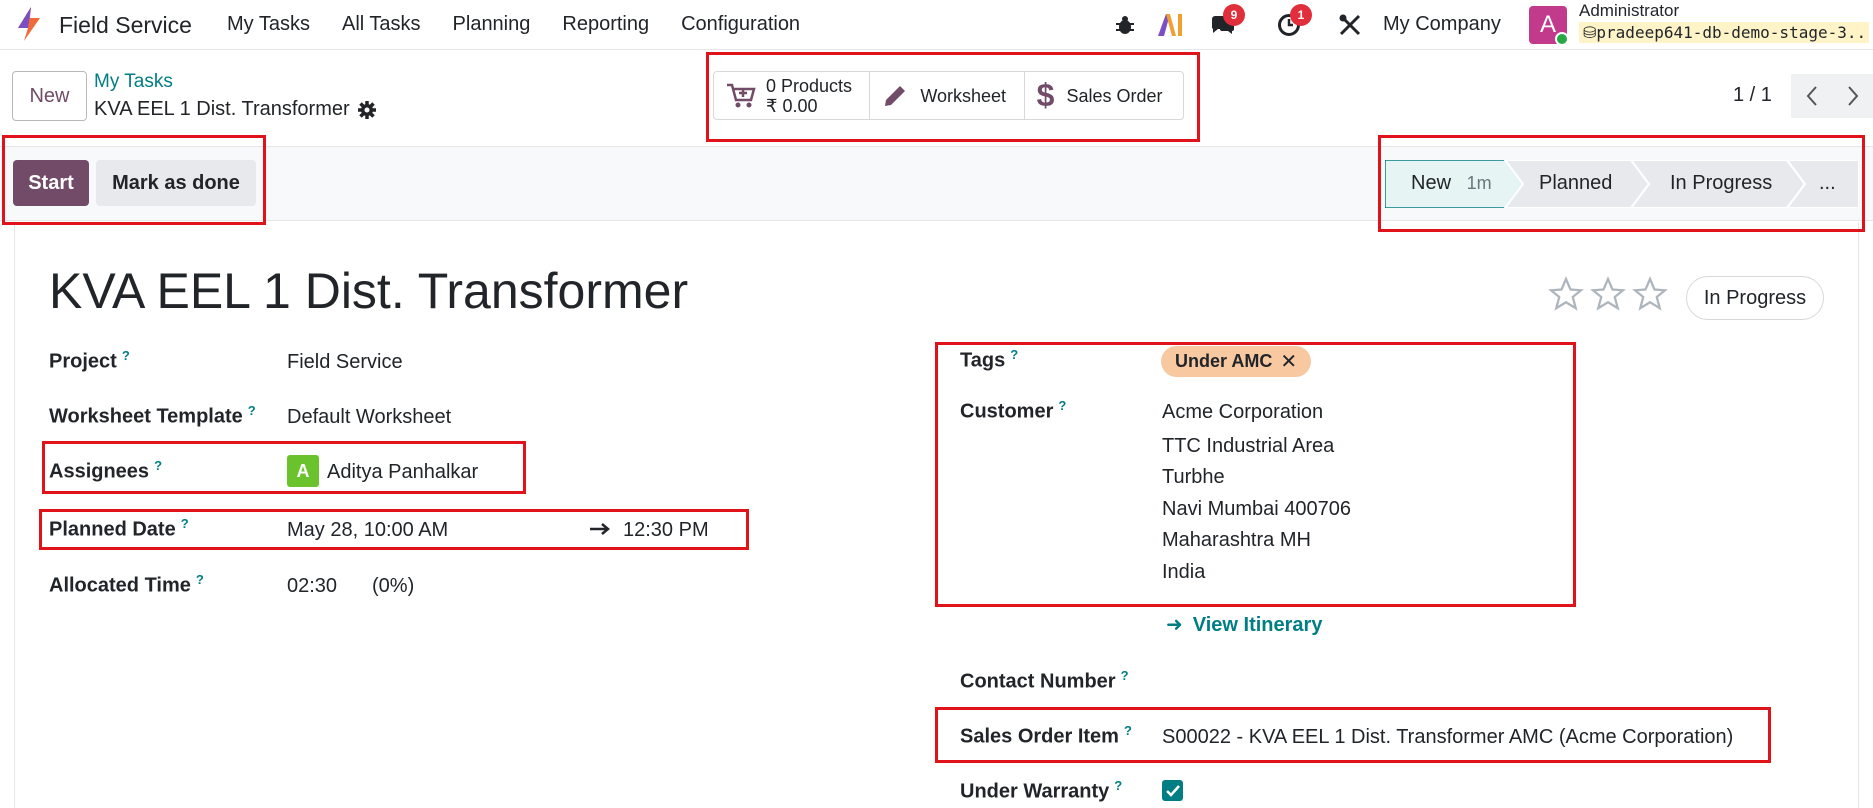 The height and width of the screenshot is (808, 1873). Describe the element at coordinates (1755, 298) in the screenshot. I see `task-state-button: In Progress` at that location.